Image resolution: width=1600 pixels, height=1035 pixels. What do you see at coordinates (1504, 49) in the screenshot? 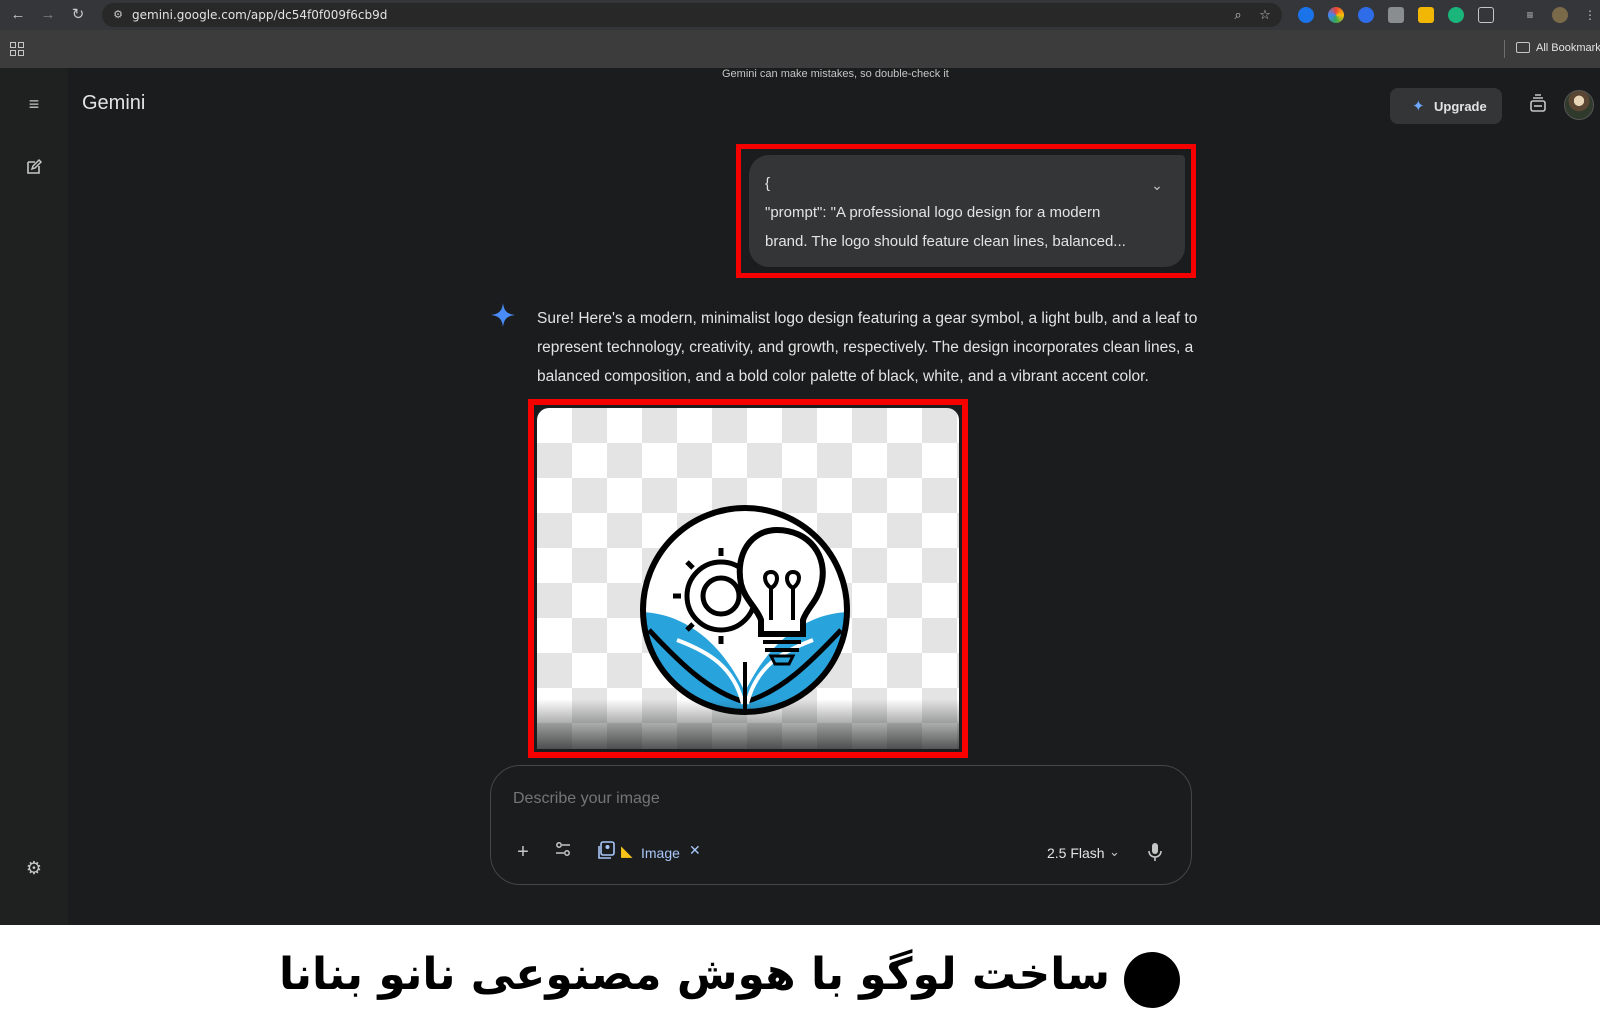
I see `bookmarks-divider` at bounding box center [1504, 49].